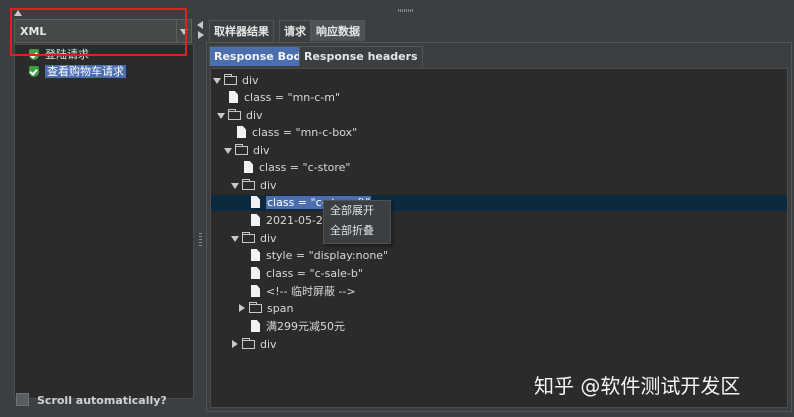  Describe the element at coordinates (297, 168) in the screenshot. I see `tree-node: class = "c-store"` at that location.